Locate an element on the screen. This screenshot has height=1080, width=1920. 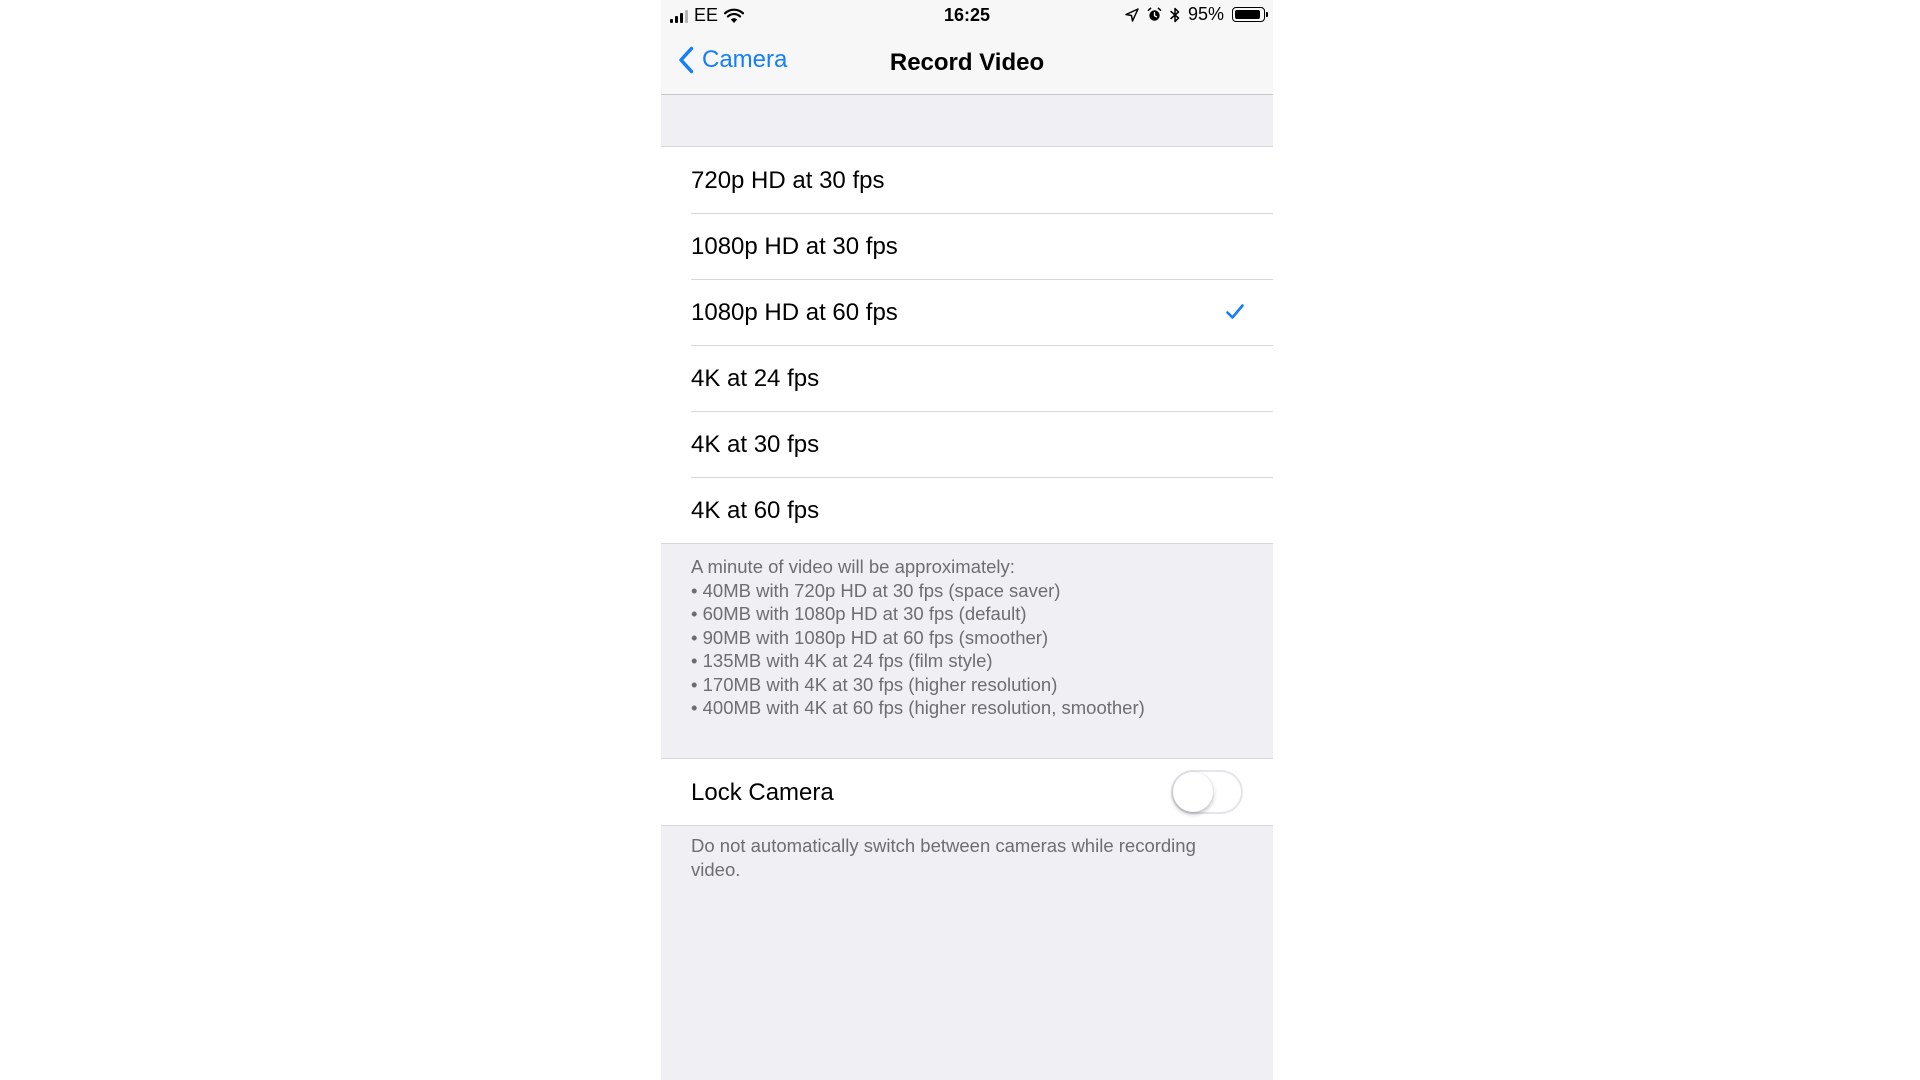
option-4k-30fps: 4K at 30 fps is located at coordinates (967, 444).